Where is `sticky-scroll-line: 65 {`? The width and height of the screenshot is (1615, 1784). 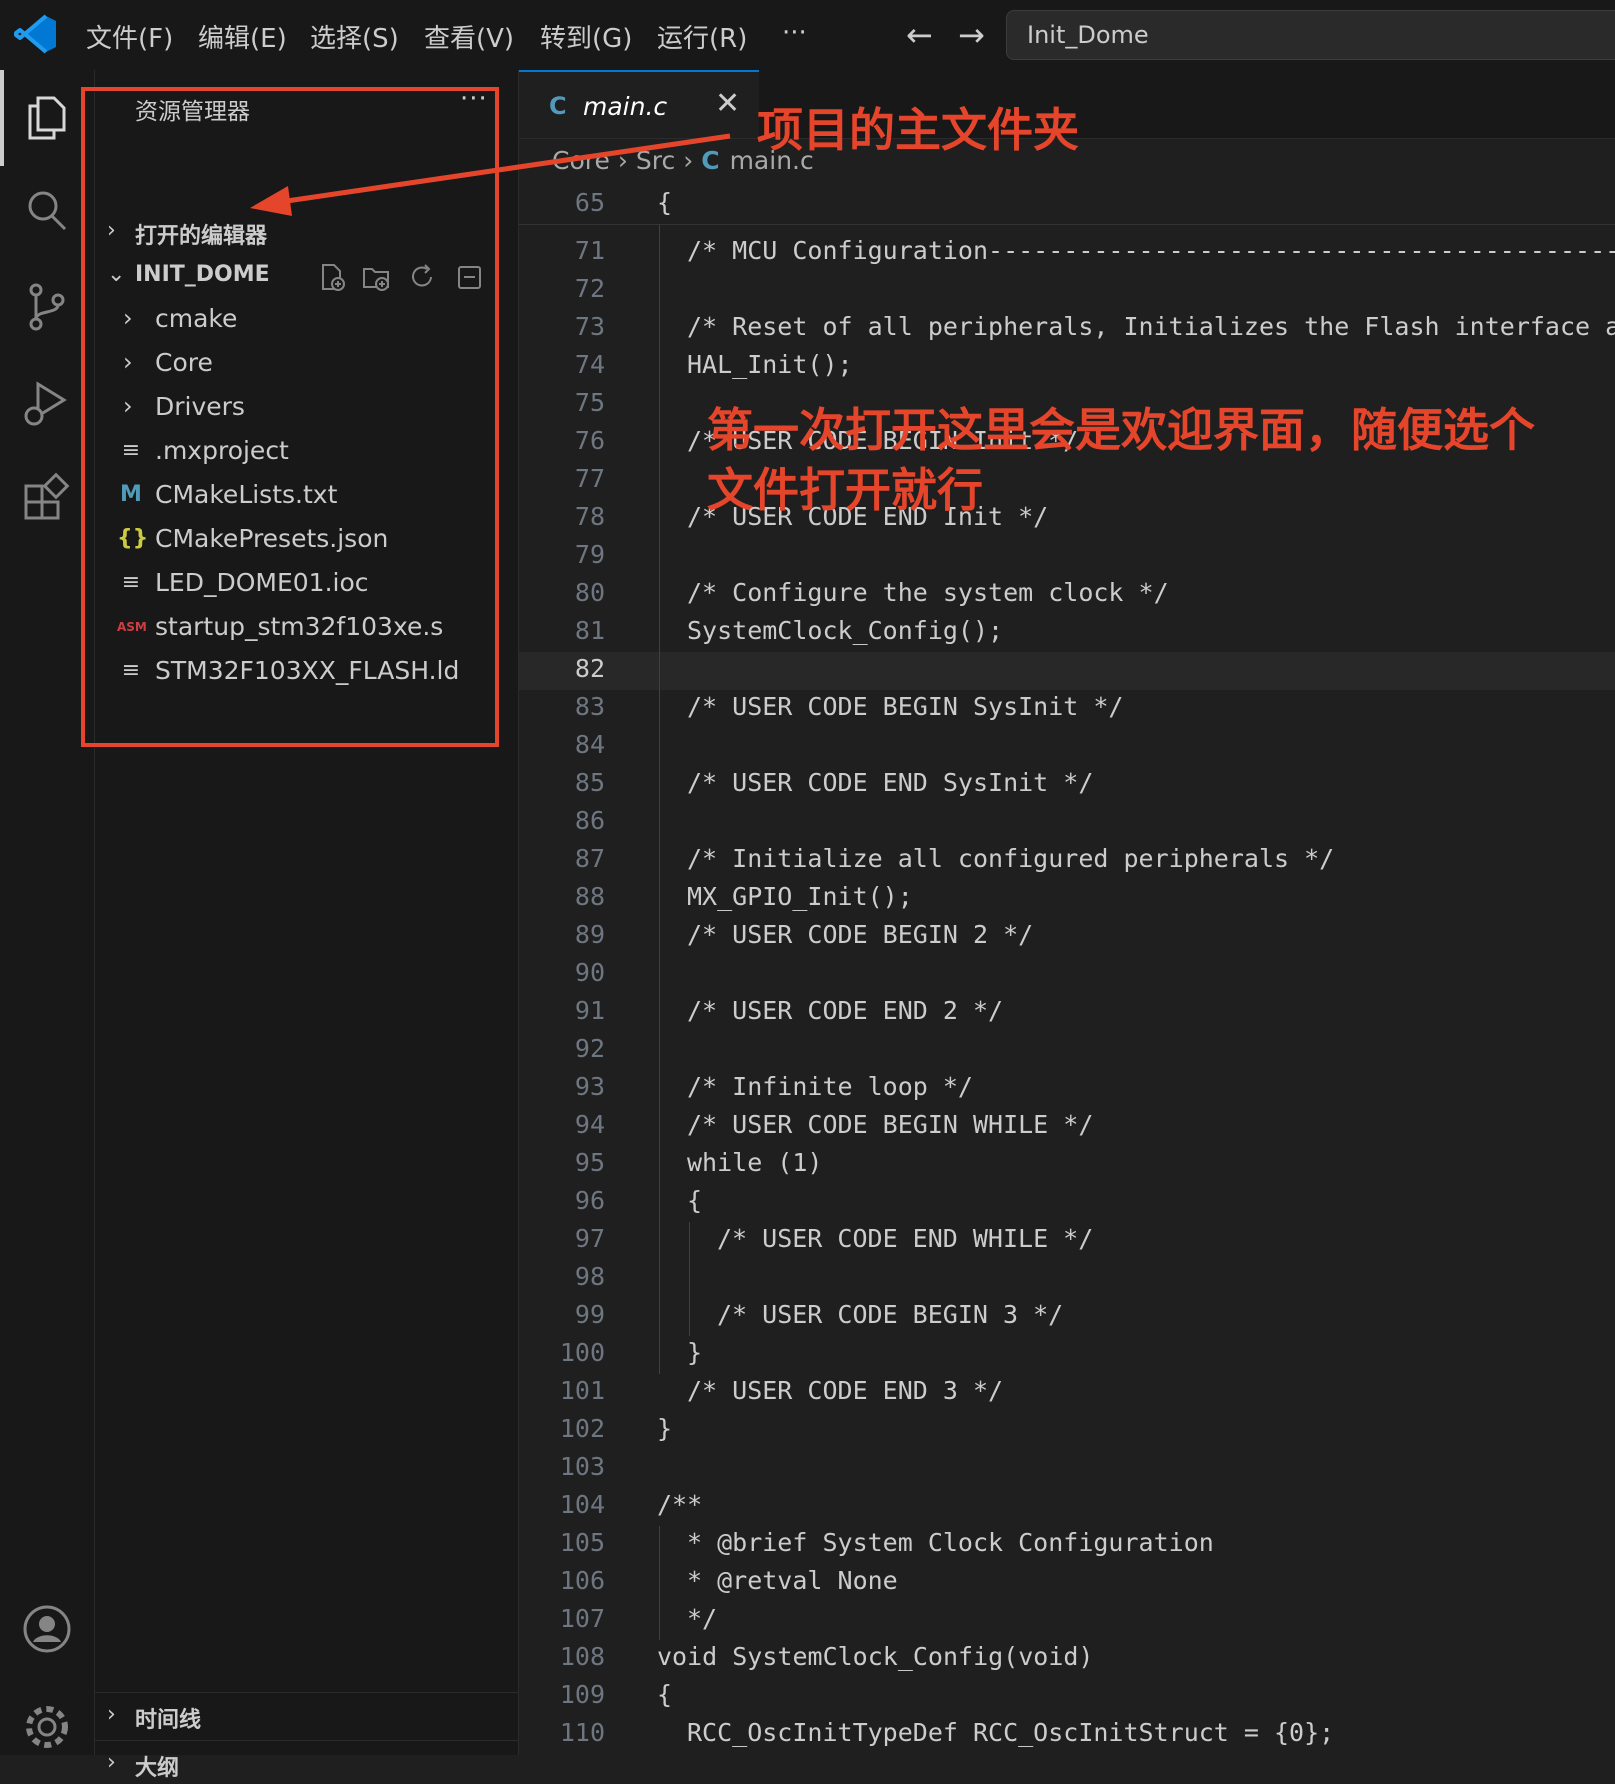 sticky-scroll-line: 65 { is located at coordinates (1067, 205).